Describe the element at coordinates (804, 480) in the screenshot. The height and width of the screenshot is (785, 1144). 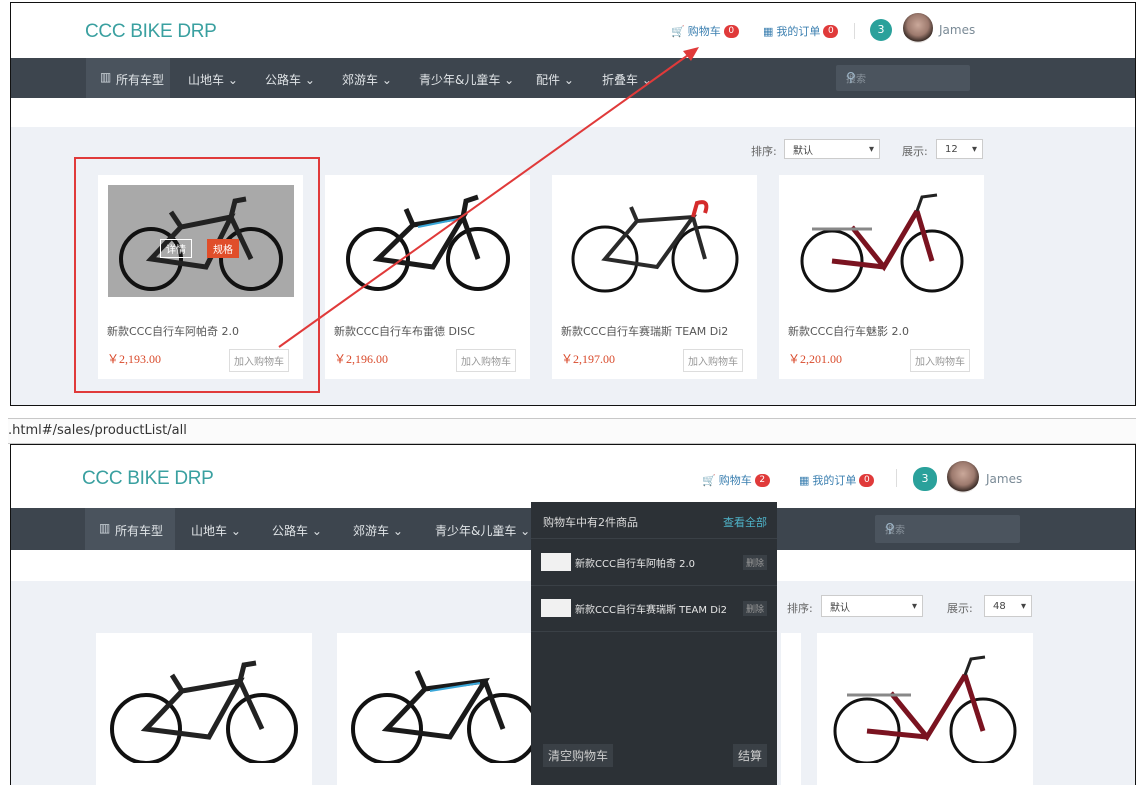
I see `orders-icon: ▦` at that location.